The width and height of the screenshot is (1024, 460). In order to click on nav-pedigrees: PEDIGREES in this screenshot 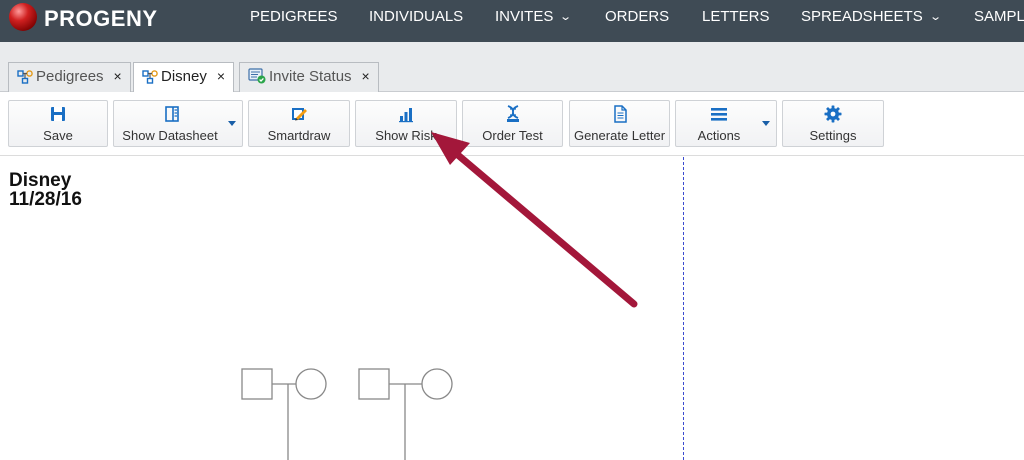, I will do `click(294, 16)`.